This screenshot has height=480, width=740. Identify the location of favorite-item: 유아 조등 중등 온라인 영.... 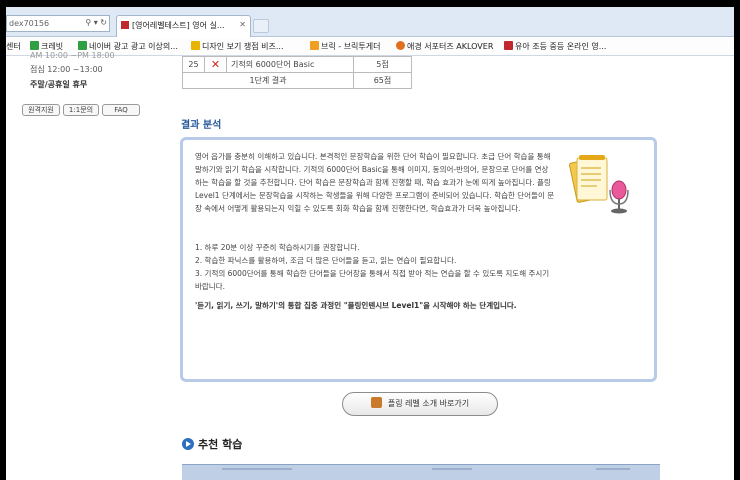
(555, 46).